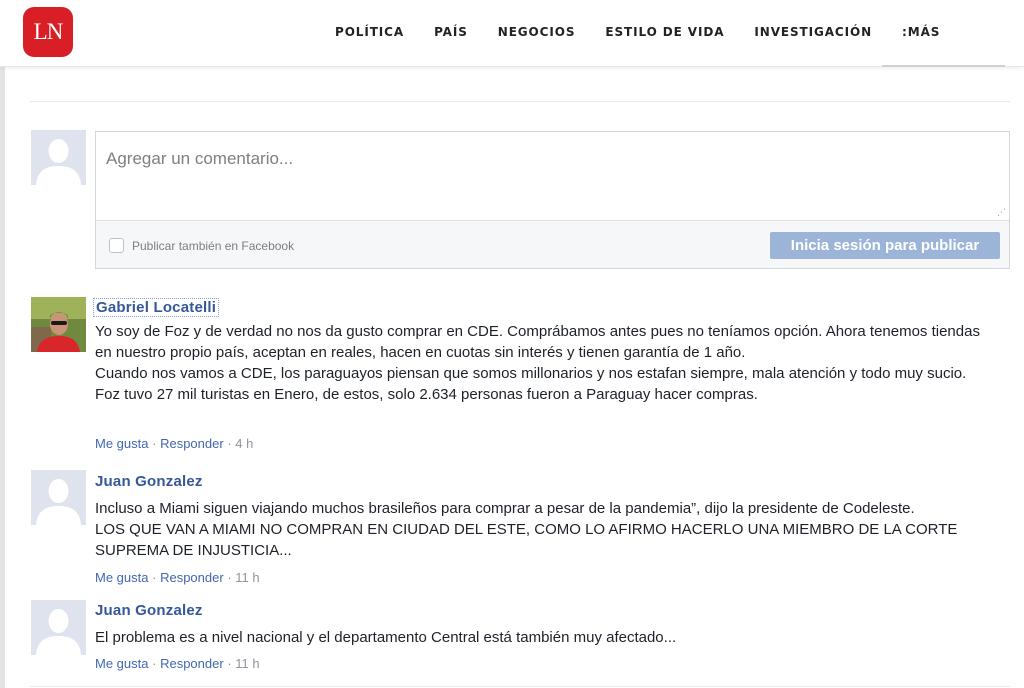  I want to click on facebook-share-checkbox, so click(116, 245).